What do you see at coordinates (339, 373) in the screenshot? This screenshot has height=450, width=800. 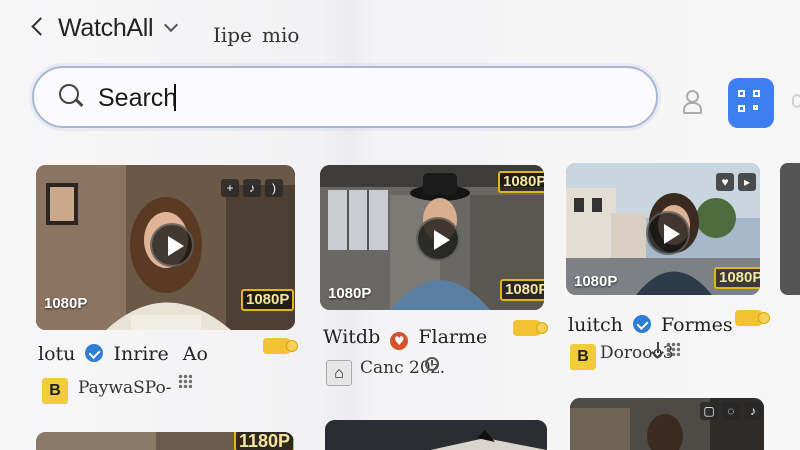 I see `channel-avatar: ⌂` at bounding box center [339, 373].